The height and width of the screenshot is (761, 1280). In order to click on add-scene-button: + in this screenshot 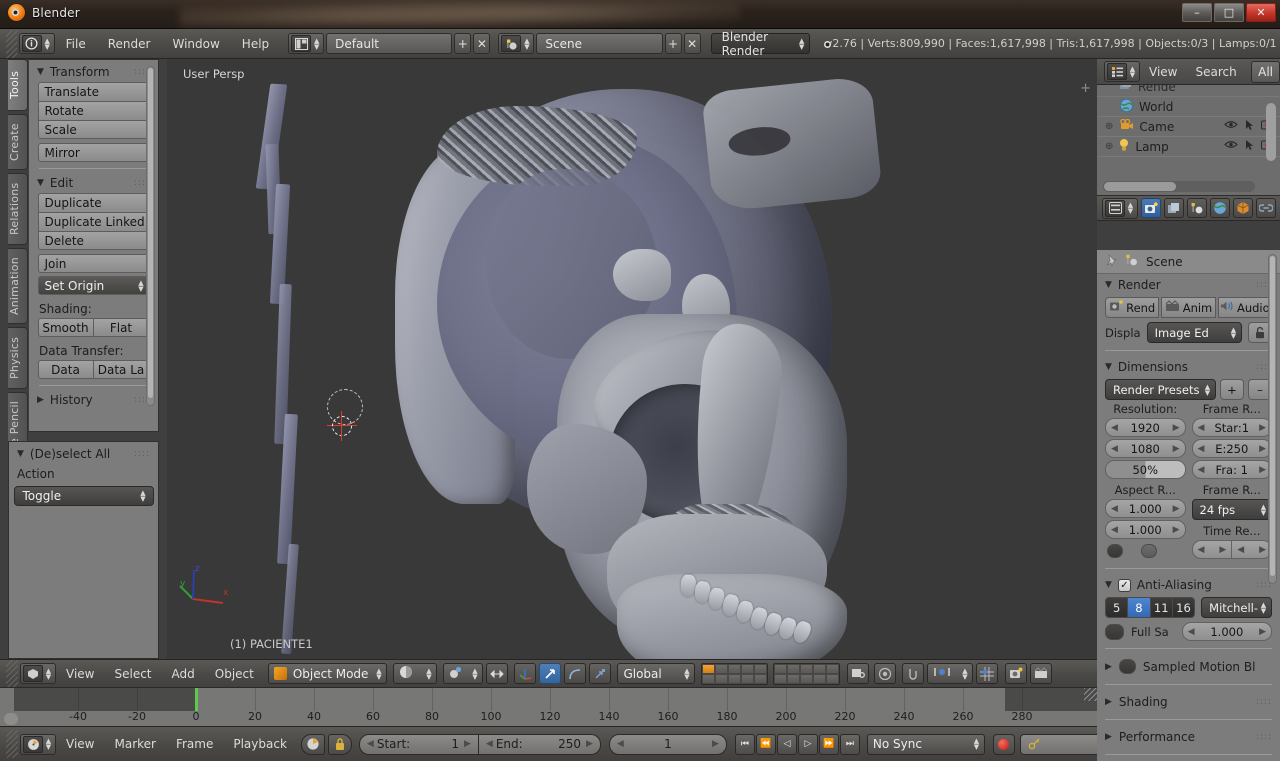, I will do `click(673, 43)`.